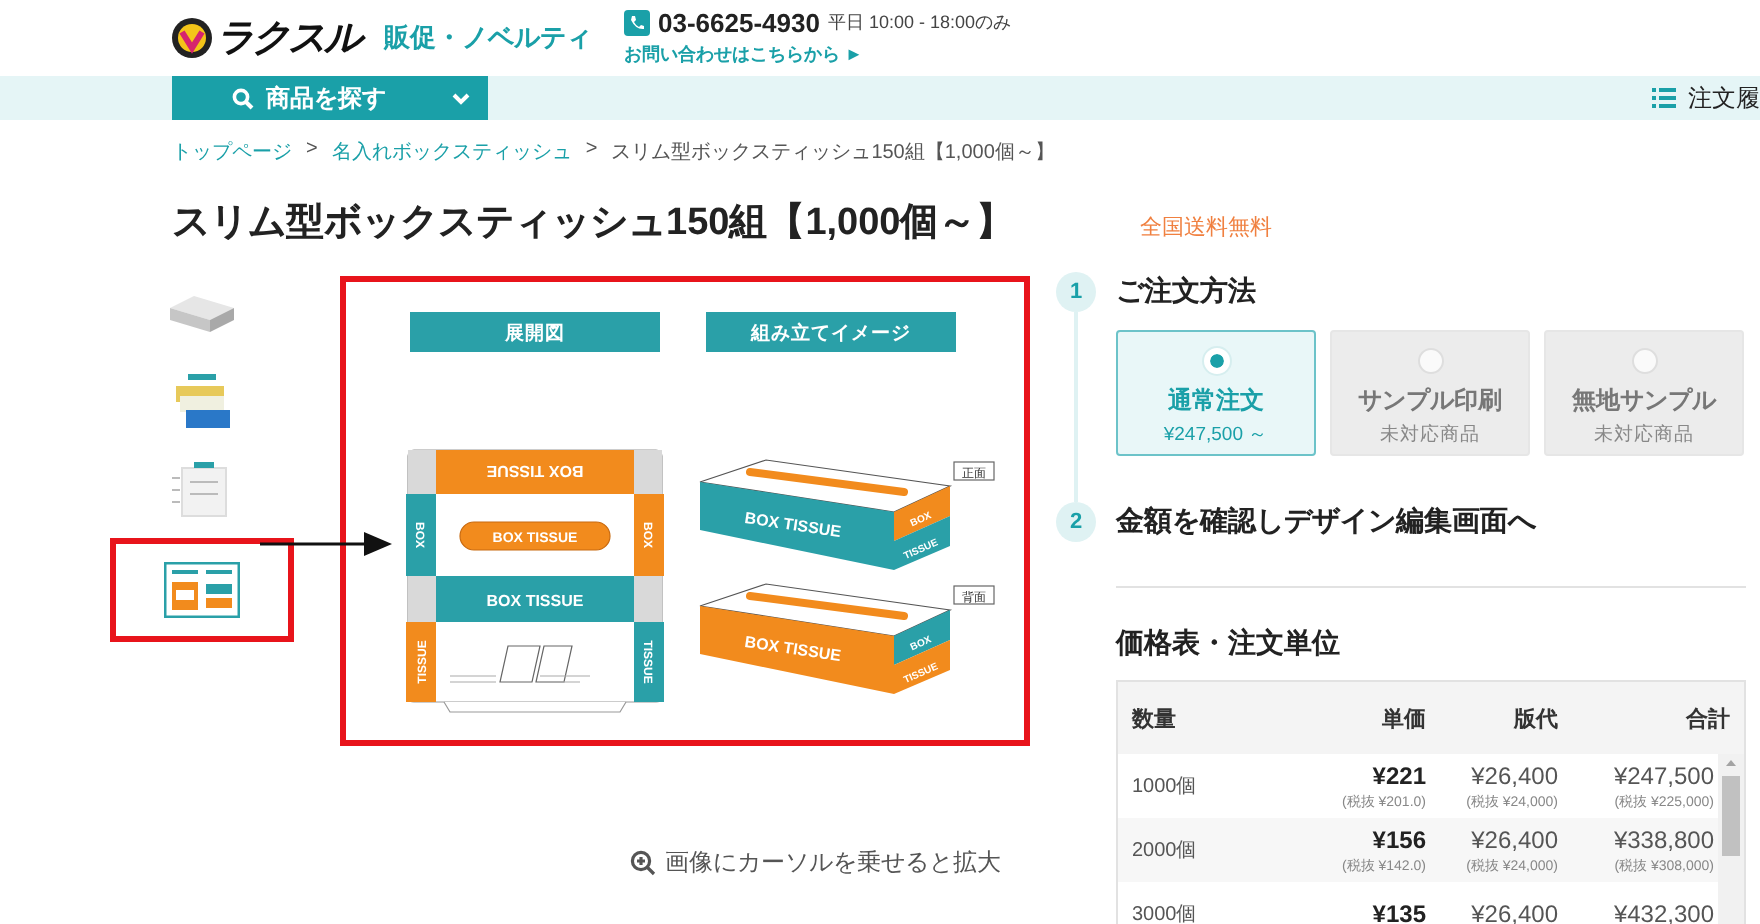 Image resolution: width=1760 pixels, height=924 pixels. What do you see at coordinates (1164, 787) in the screenshot?
I see `table-cell-text: 1000個` at bounding box center [1164, 787].